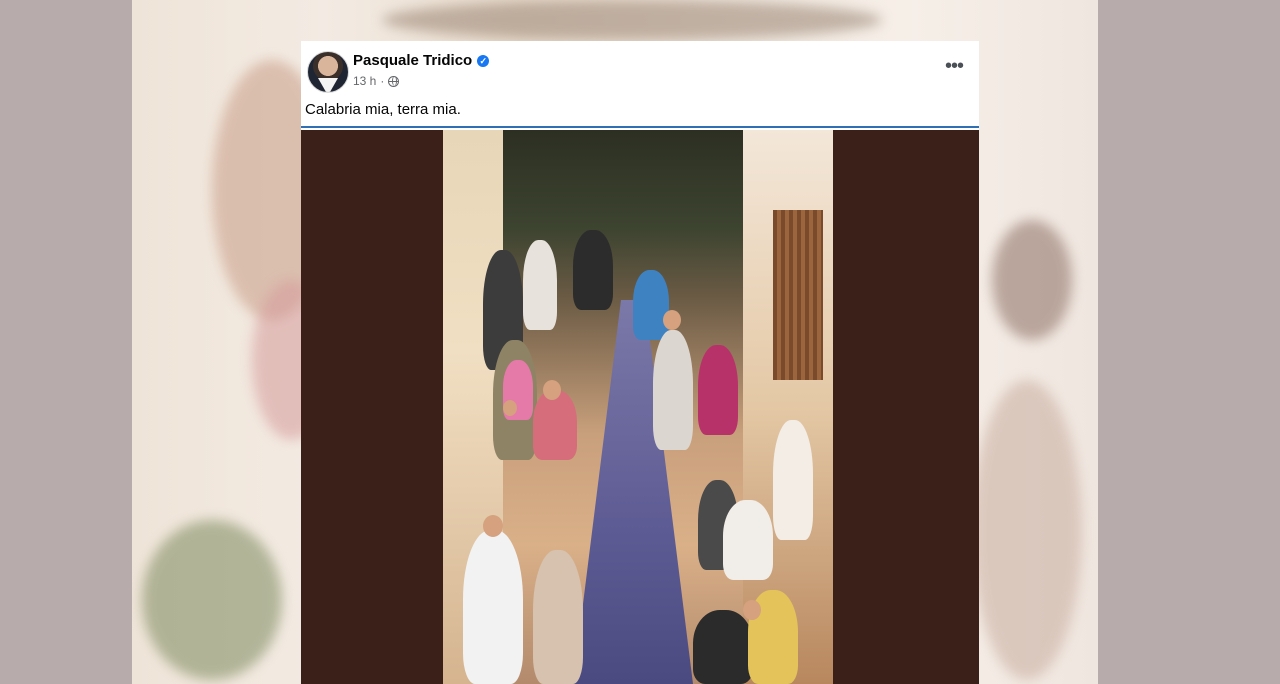 The width and height of the screenshot is (1280, 684). I want to click on author-row: Pasquale Tridico ✓, so click(421, 60).